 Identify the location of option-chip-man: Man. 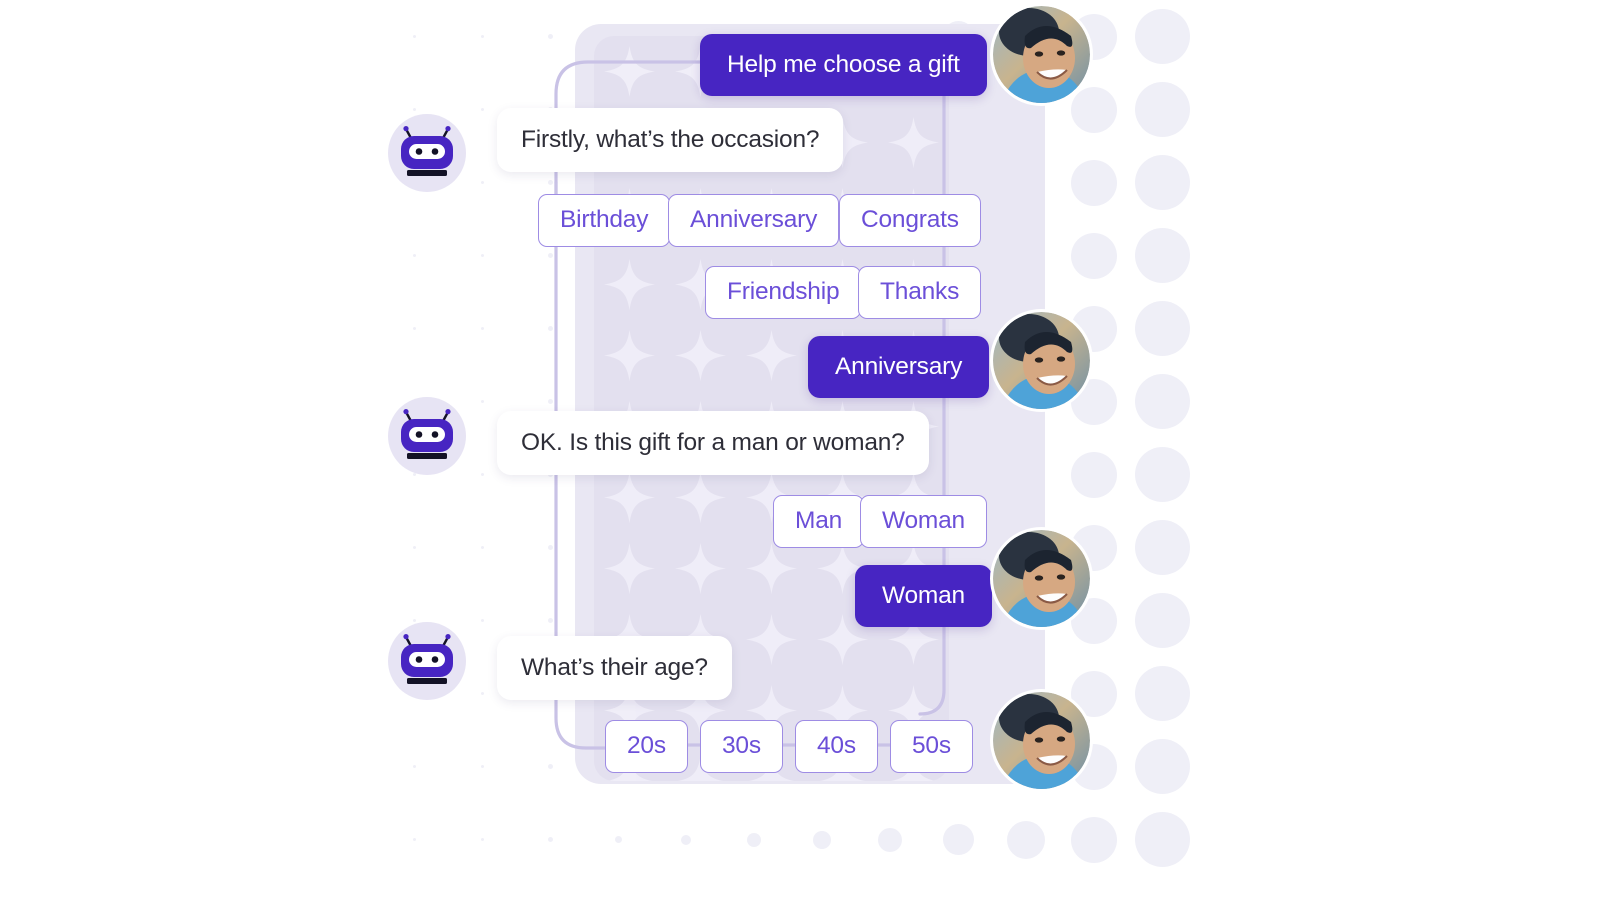
(819, 521).